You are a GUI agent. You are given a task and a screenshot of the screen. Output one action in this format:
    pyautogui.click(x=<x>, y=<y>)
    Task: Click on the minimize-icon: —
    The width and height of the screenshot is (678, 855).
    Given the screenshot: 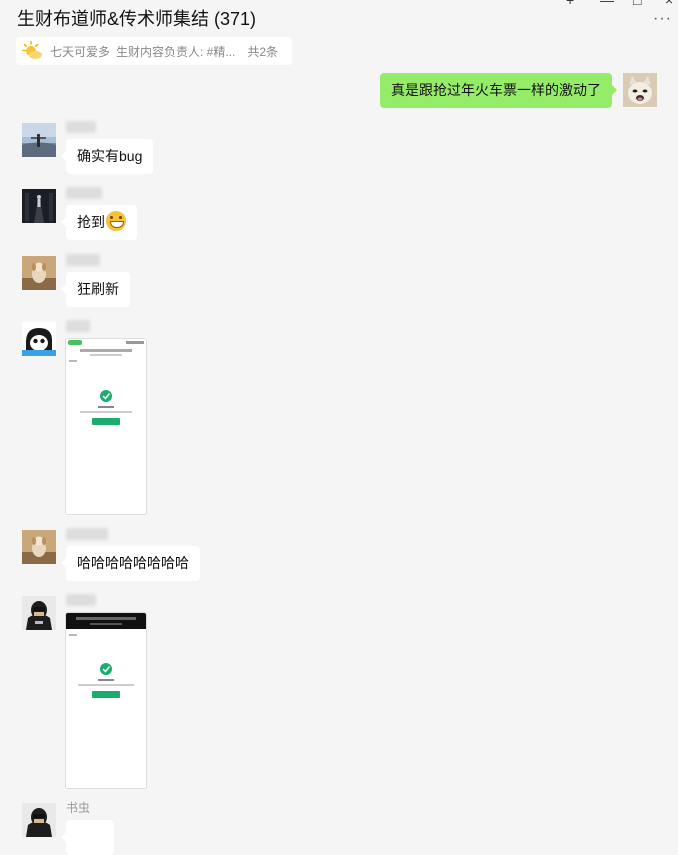 What is the action you would take?
    pyautogui.click(x=607, y=4)
    